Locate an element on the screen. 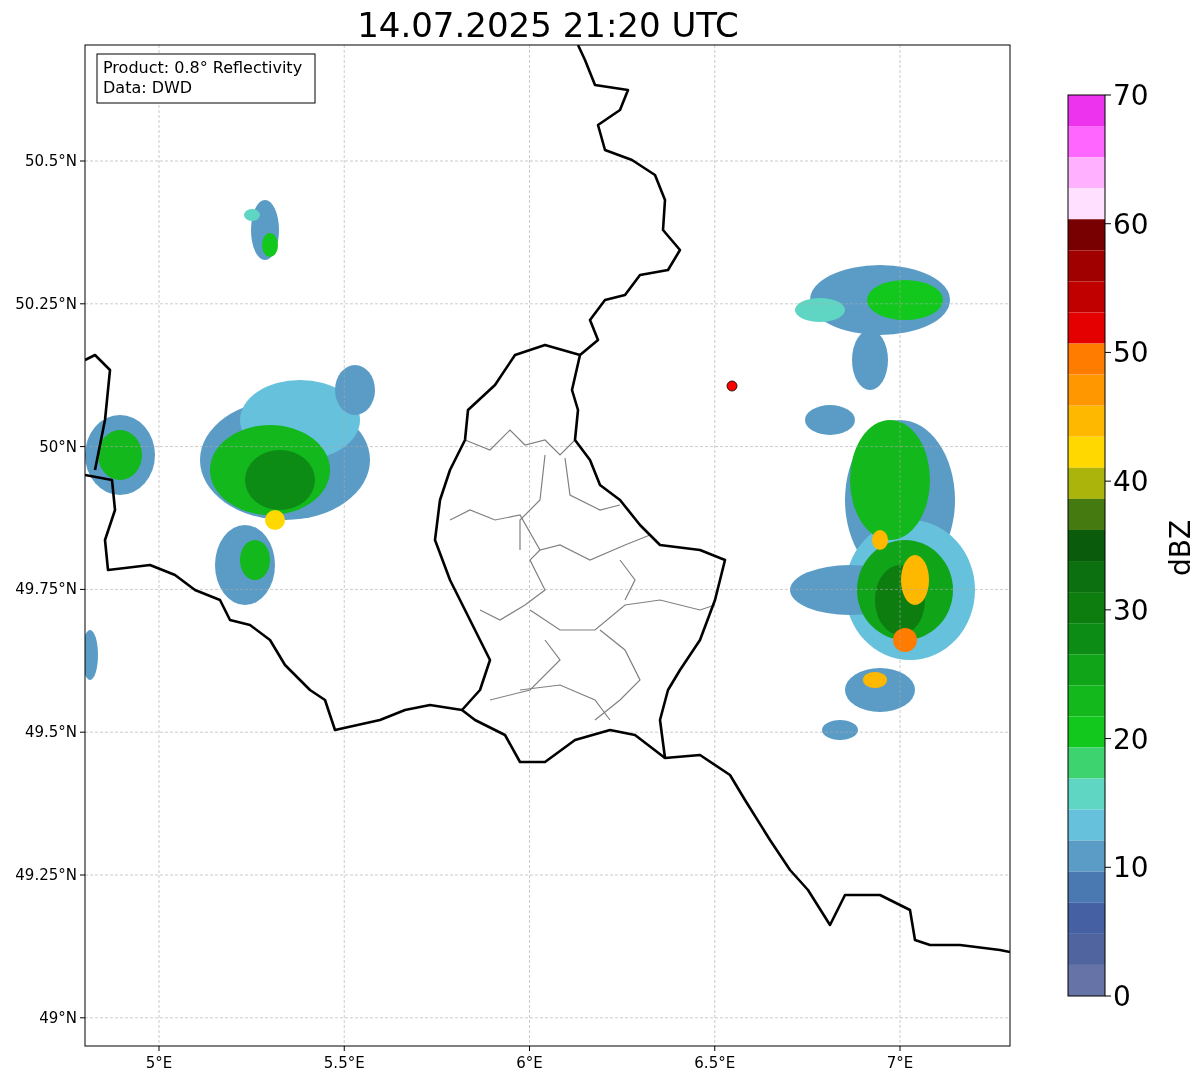  longitude-label: 5°E is located at coordinates (159, 1063).